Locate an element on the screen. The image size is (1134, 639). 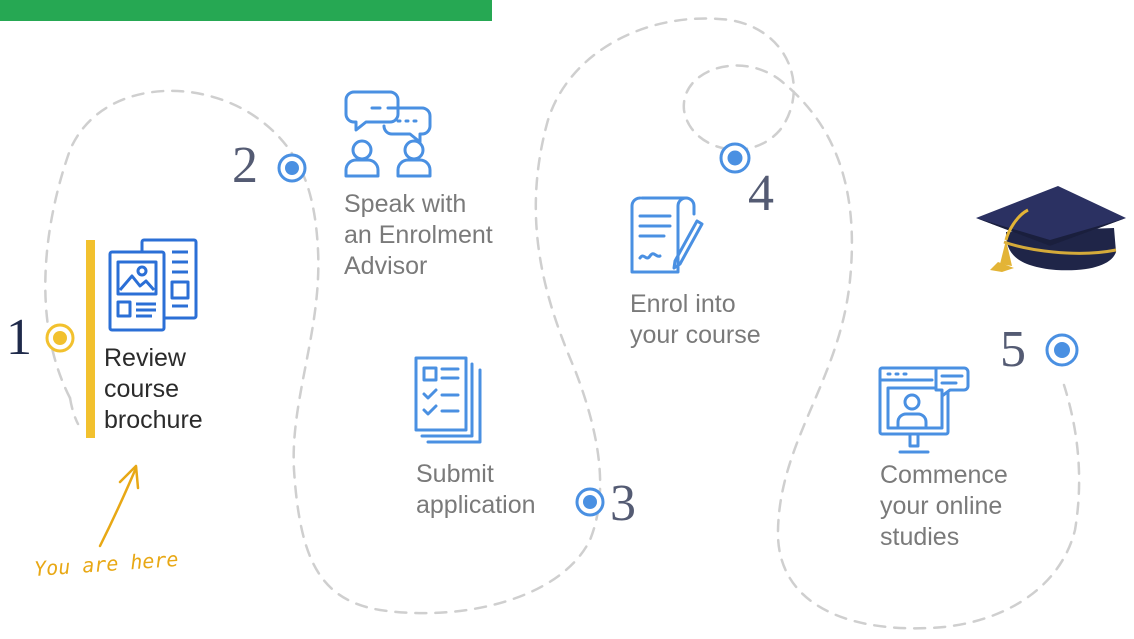
step-1-marker-icon is located at coordinates (60, 338).